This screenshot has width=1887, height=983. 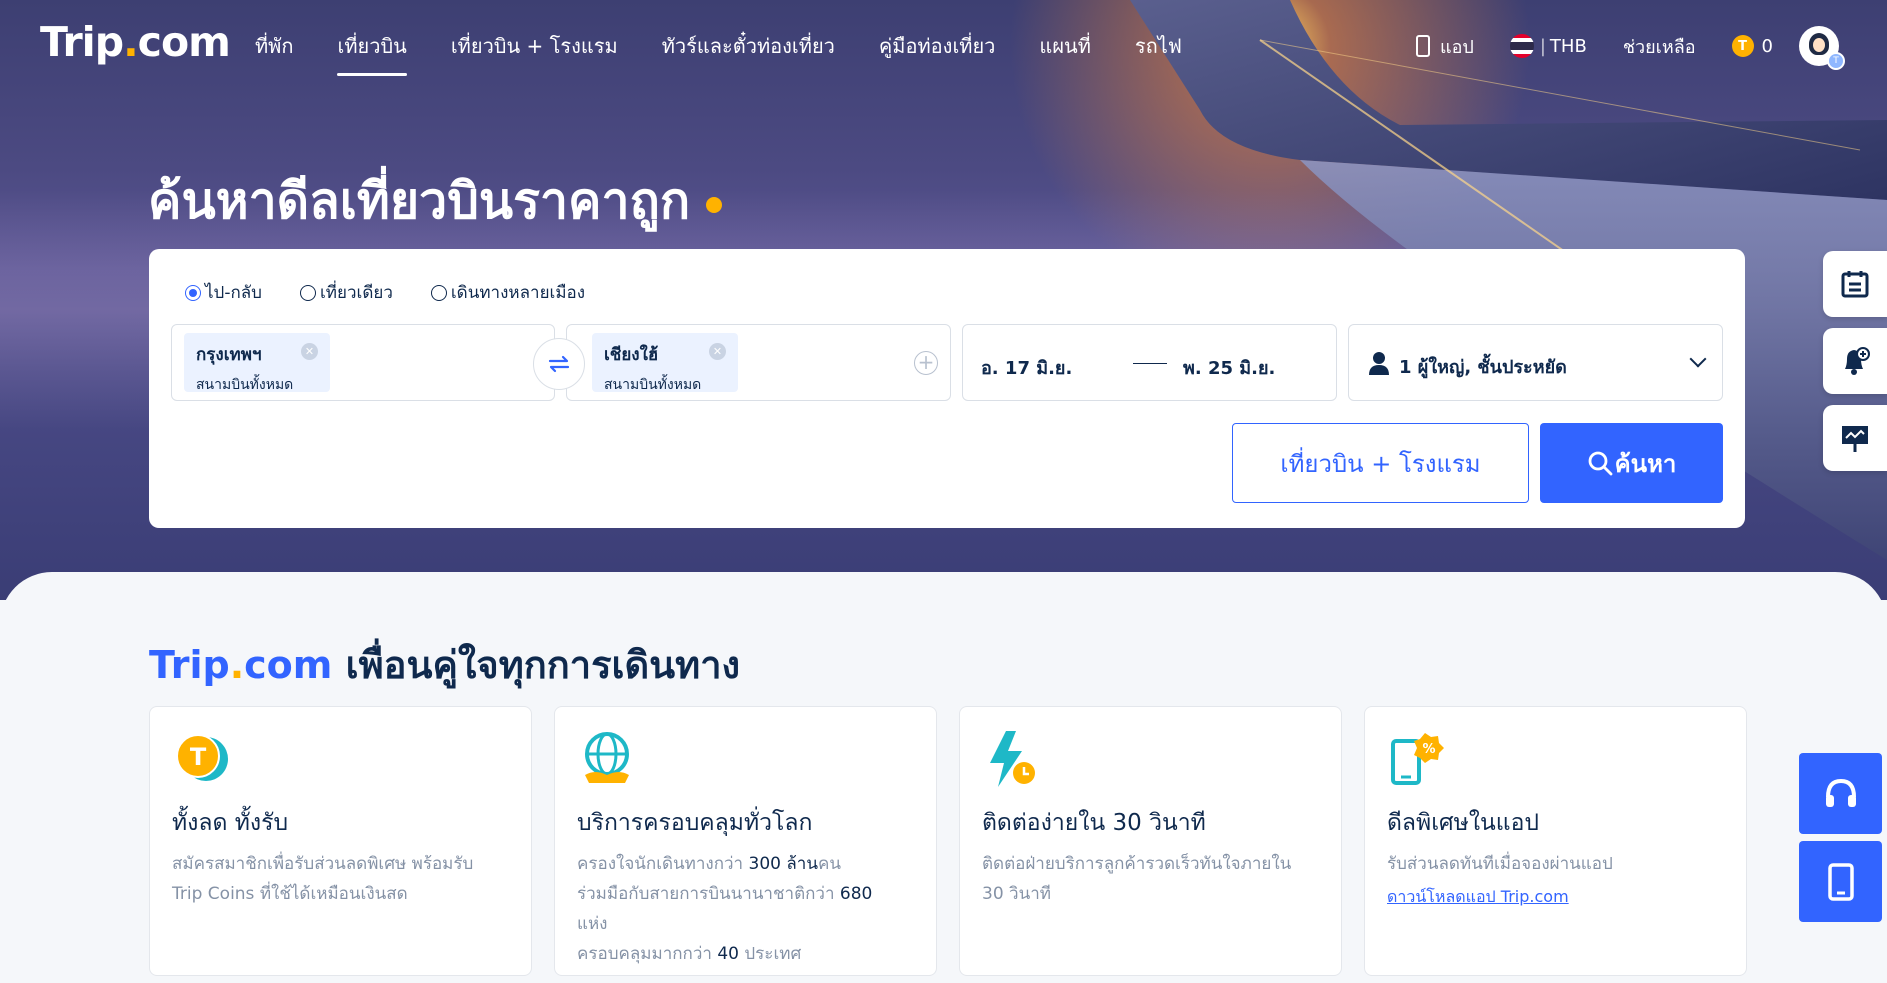 What do you see at coordinates (135, 42) in the screenshot?
I see `trip-logo: Trip.com` at bounding box center [135, 42].